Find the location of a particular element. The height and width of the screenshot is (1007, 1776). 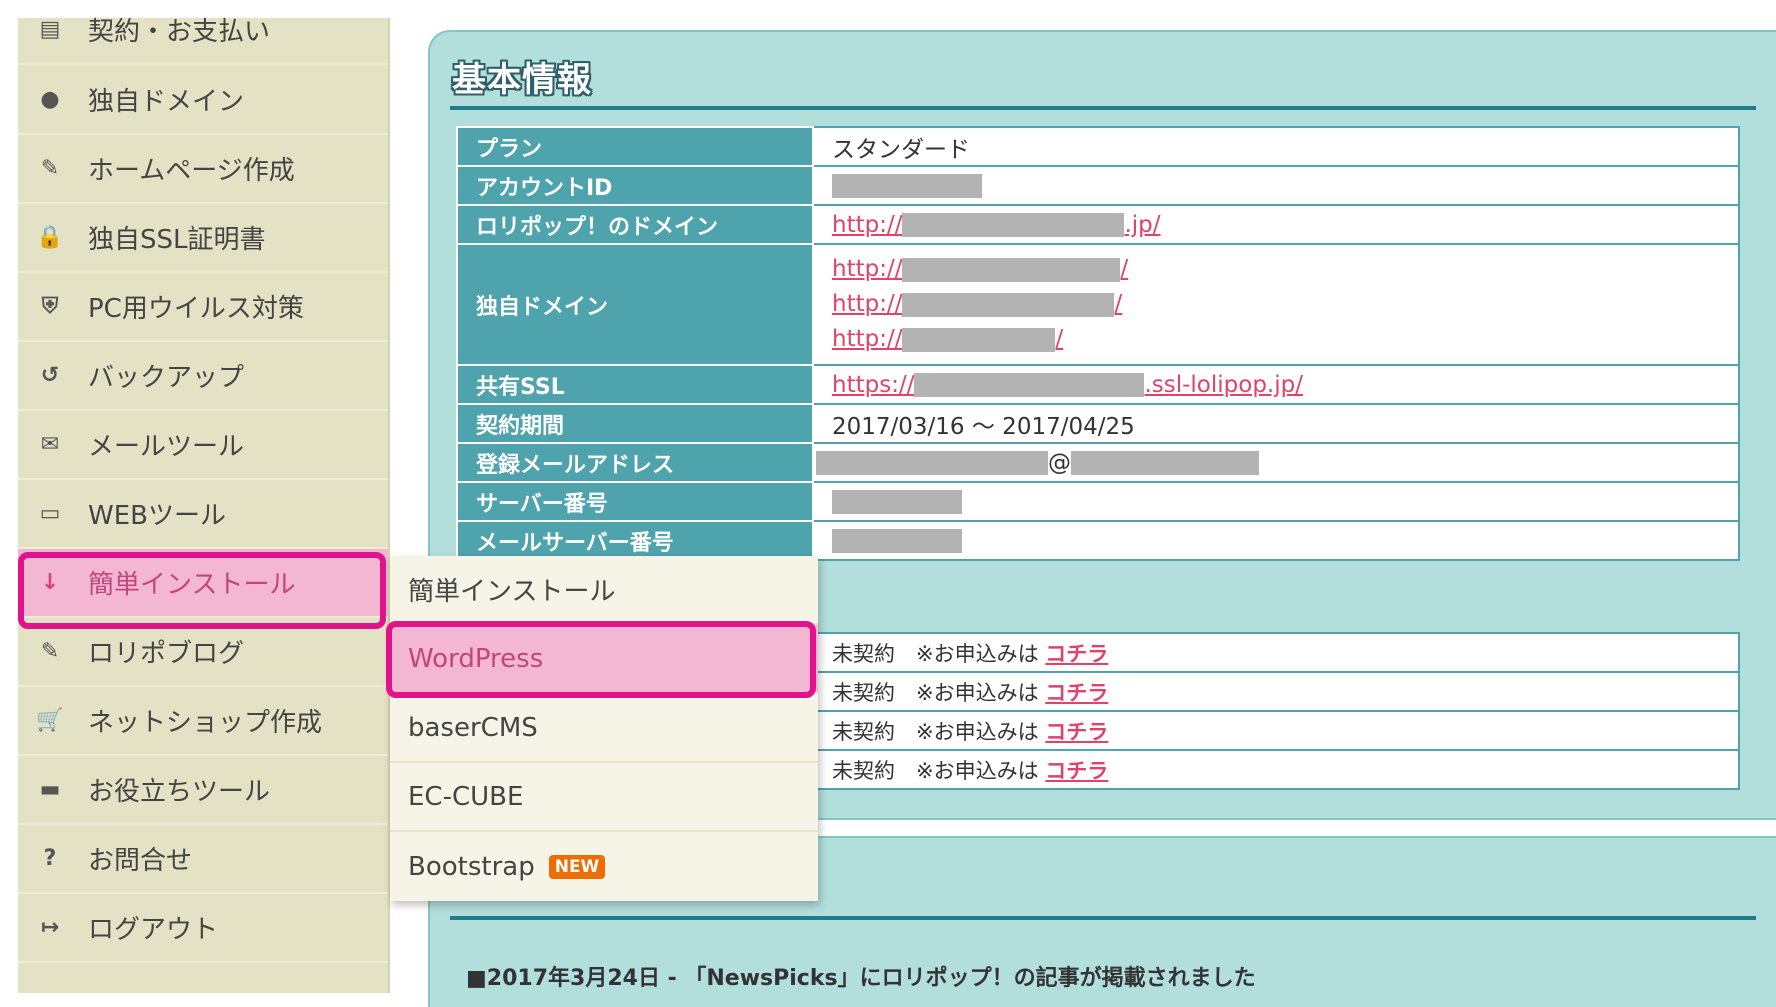

own-domain-value: http:/// http:/// http:/// is located at coordinates (1276, 304).